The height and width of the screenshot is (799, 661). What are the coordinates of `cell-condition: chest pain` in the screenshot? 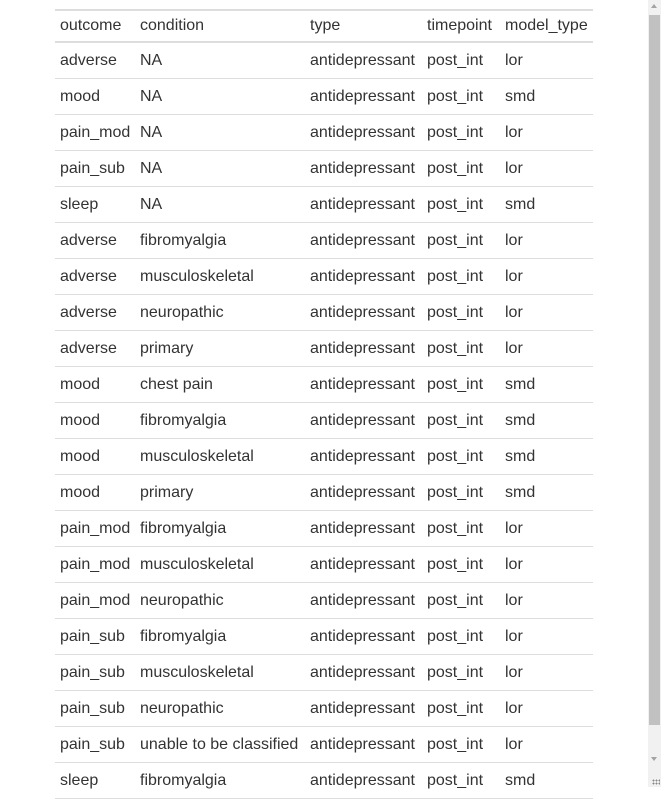 It's located at (220, 384).